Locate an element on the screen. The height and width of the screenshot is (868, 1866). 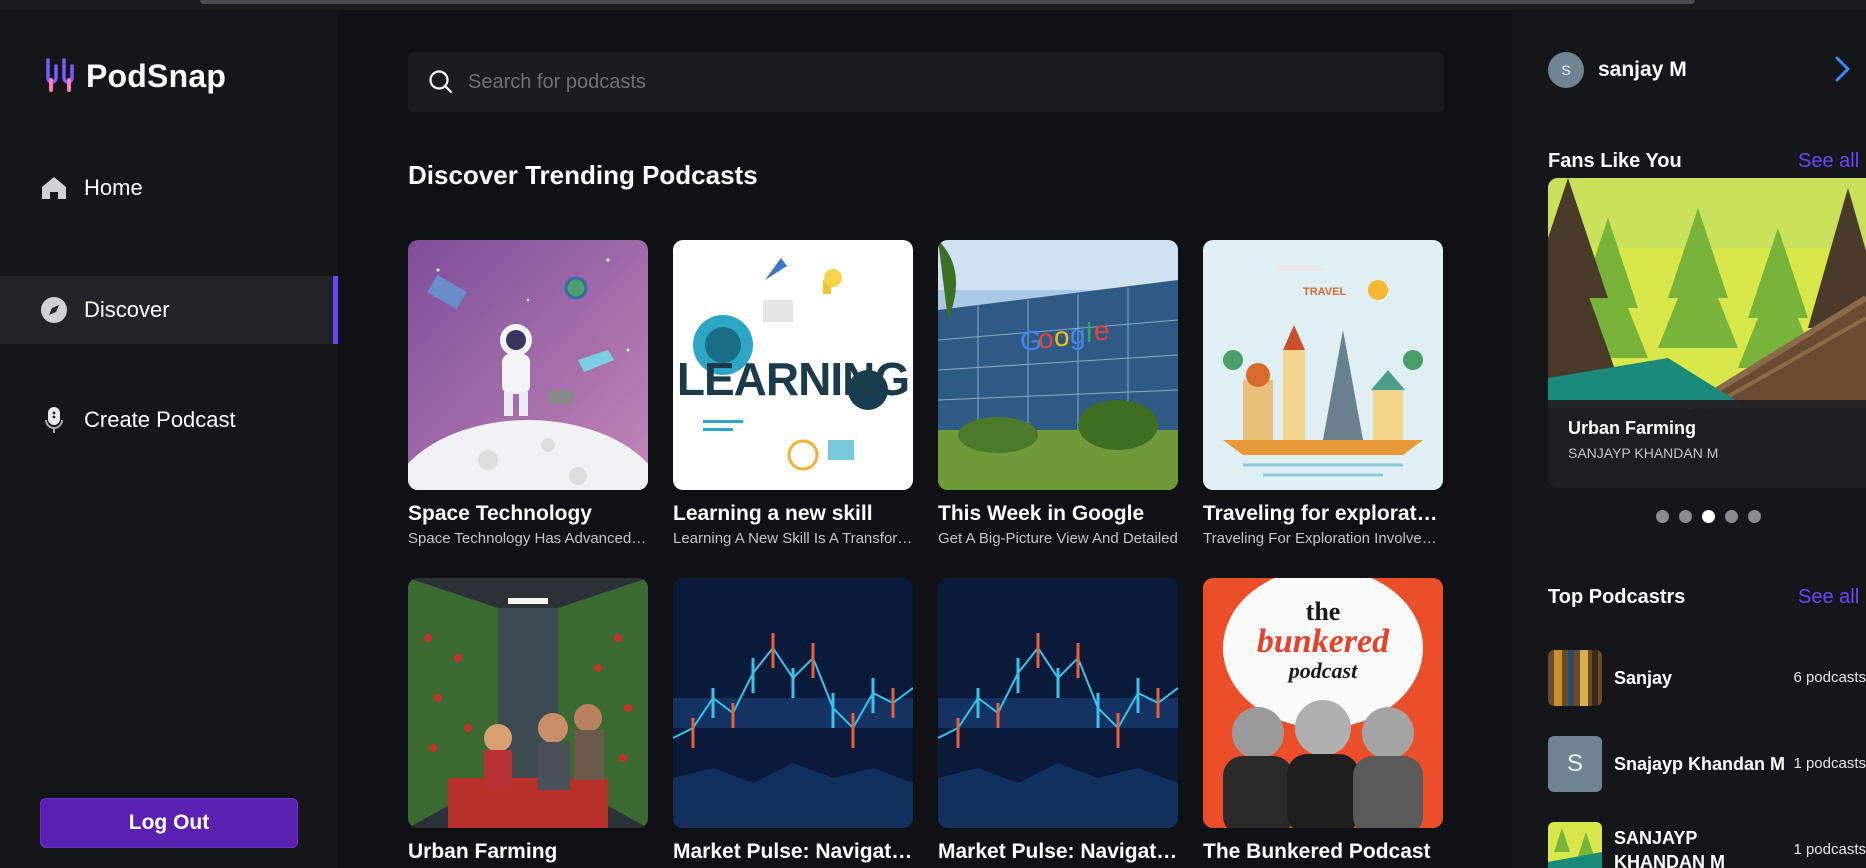
carousel-dot-active is located at coordinates (1708, 516).